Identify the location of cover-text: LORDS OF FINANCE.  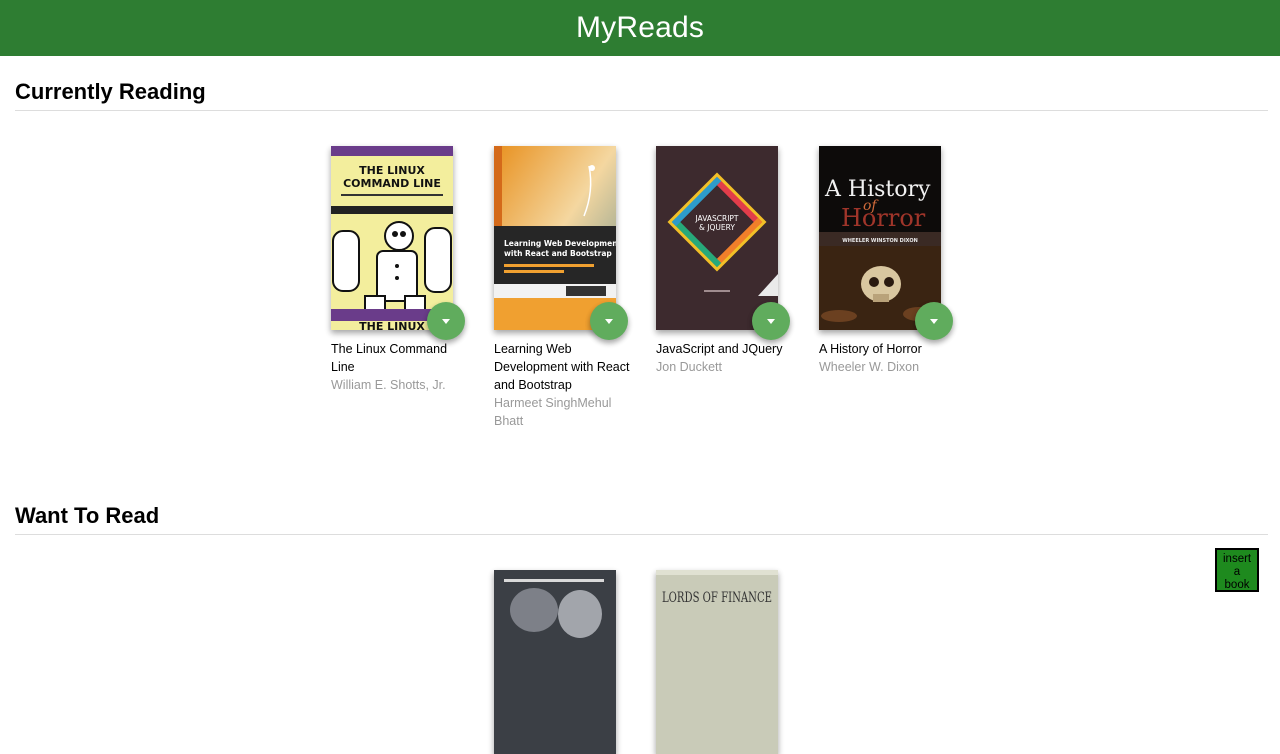
(717, 598).